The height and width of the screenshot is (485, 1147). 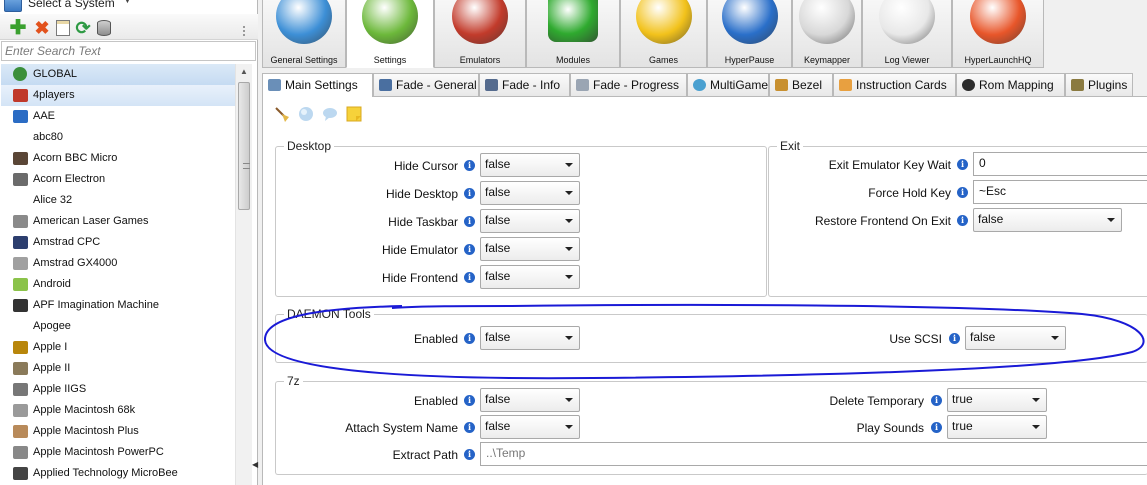 I want to click on tab-hyperpause: HyperPause, so click(x=749, y=34).